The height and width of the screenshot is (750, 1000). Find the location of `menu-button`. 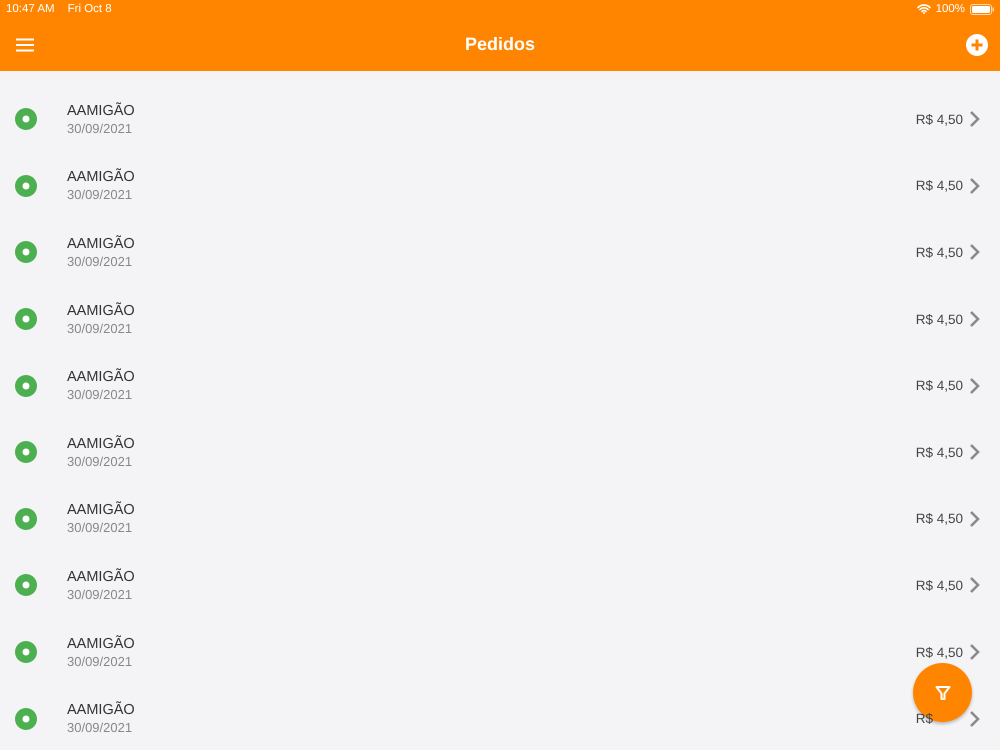

menu-button is located at coordinates (25, 45).